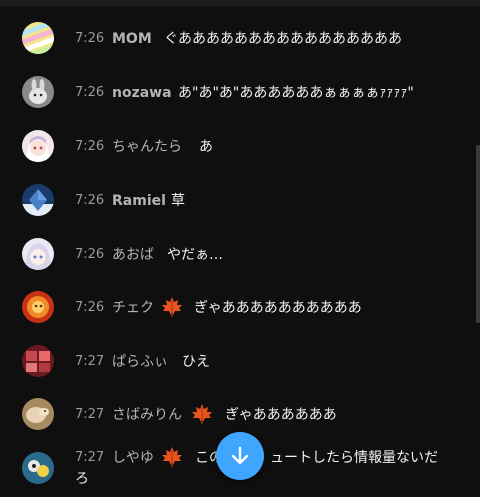 This screenshot has width=480, height=497. I want to click on message-author: MOM, so click(132, 39).